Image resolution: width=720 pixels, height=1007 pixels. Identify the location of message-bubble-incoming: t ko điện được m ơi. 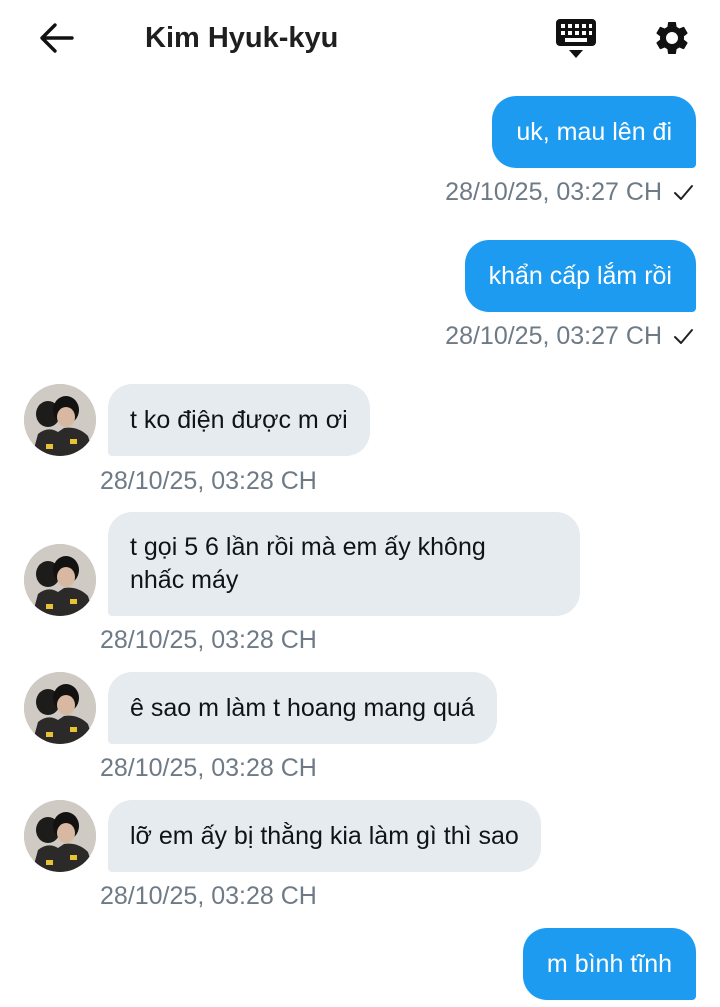
(239, 420).